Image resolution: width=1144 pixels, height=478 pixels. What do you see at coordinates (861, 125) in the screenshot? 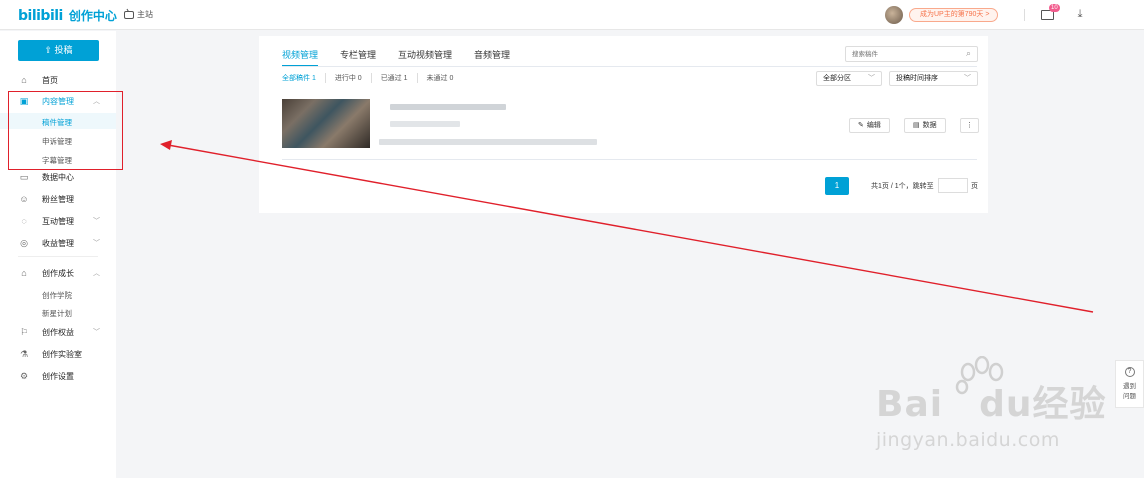
I see `pencil-icon: ✎` at bounding box center [861, 125].